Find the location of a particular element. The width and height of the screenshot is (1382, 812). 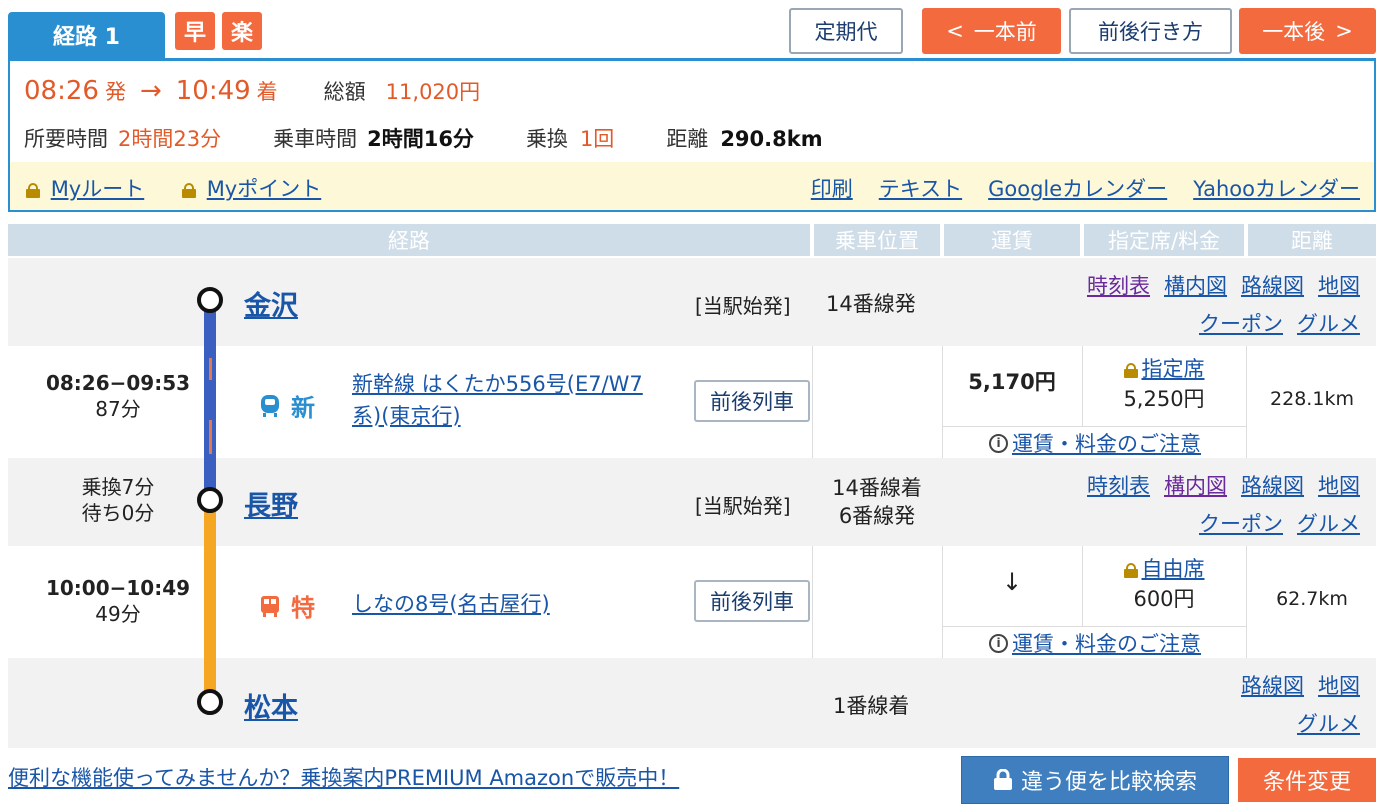

seat-type-link: 指定席 is located at coordinates (1173, 369).